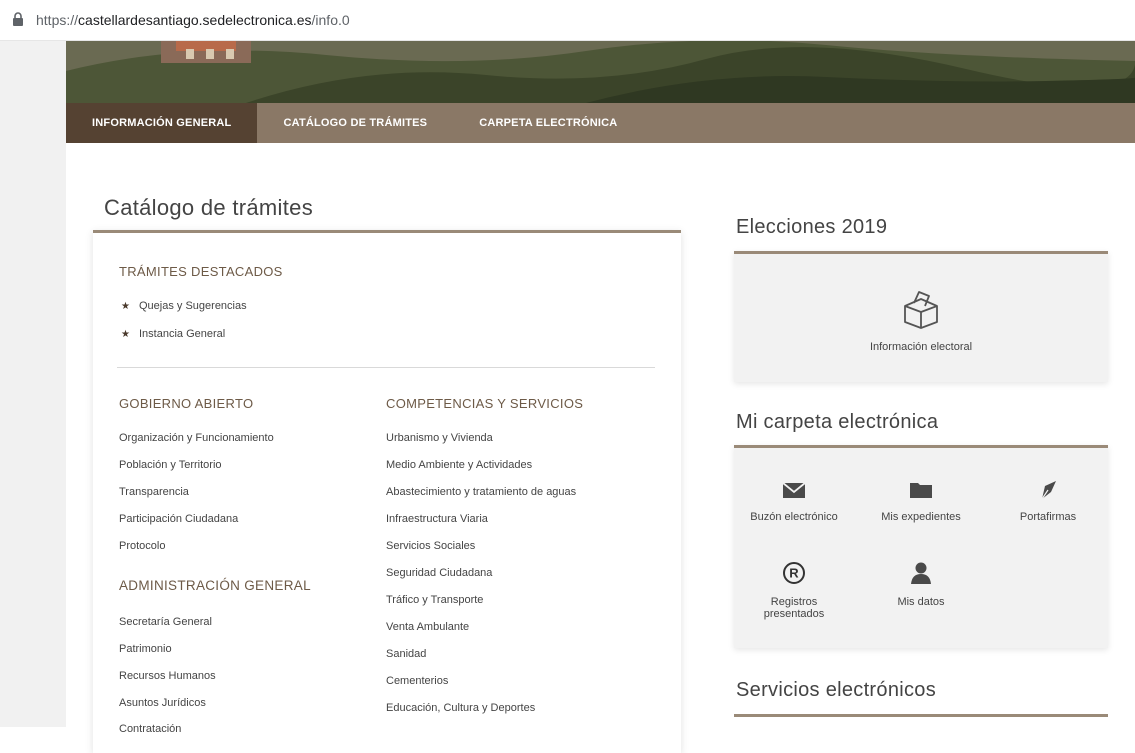  Describe the element at coordinates (837, 422) in the screenshot. I see `carpeta-title: Mi carpeta electrónica` at that location.